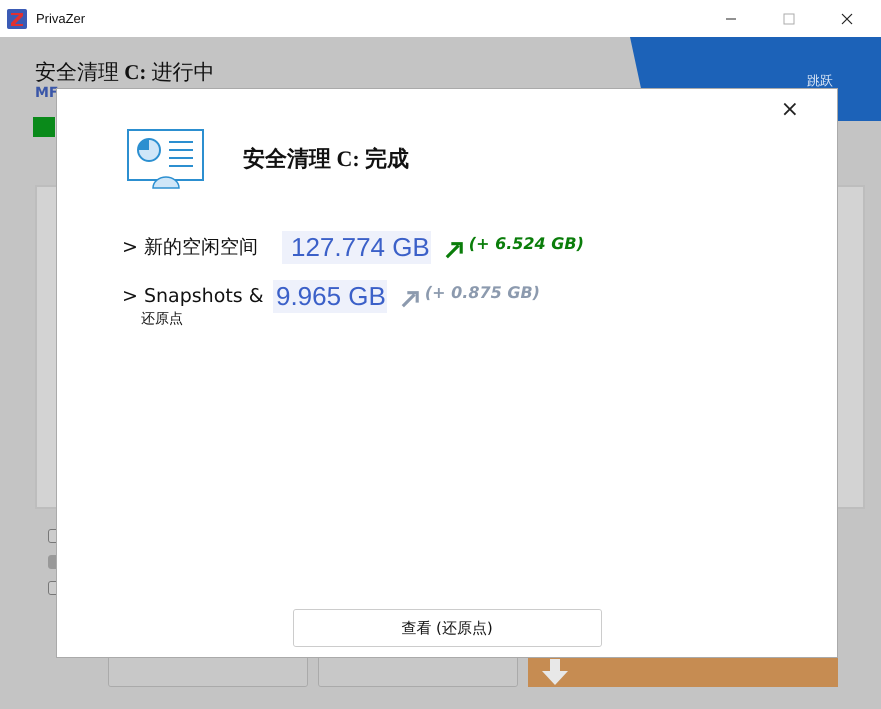 The width and height of the screenshot is (881, 709). Describe the element at coordinates (482, 293) in the screenshot. I see `stat-delta: (+ 0.875 GB)` at that location.